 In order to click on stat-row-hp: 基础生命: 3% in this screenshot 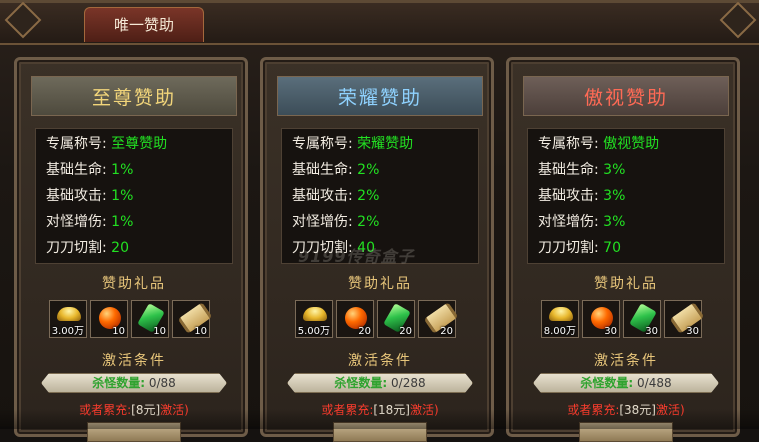, I will do `click(628, 170)`.